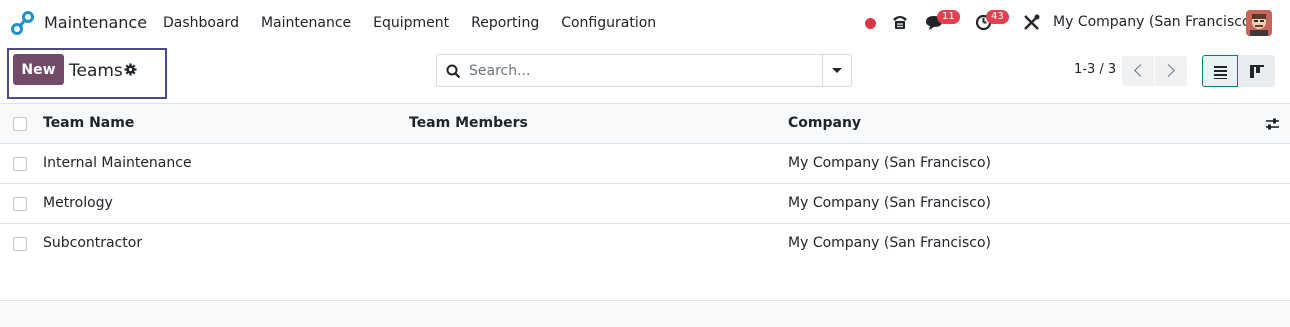 The width and height of the screenshot is (1290, 327). Describe the element at coordinates (1154, 22) in the screenshot. I see `company-switcher: My Company (San Francisco)` at that location.